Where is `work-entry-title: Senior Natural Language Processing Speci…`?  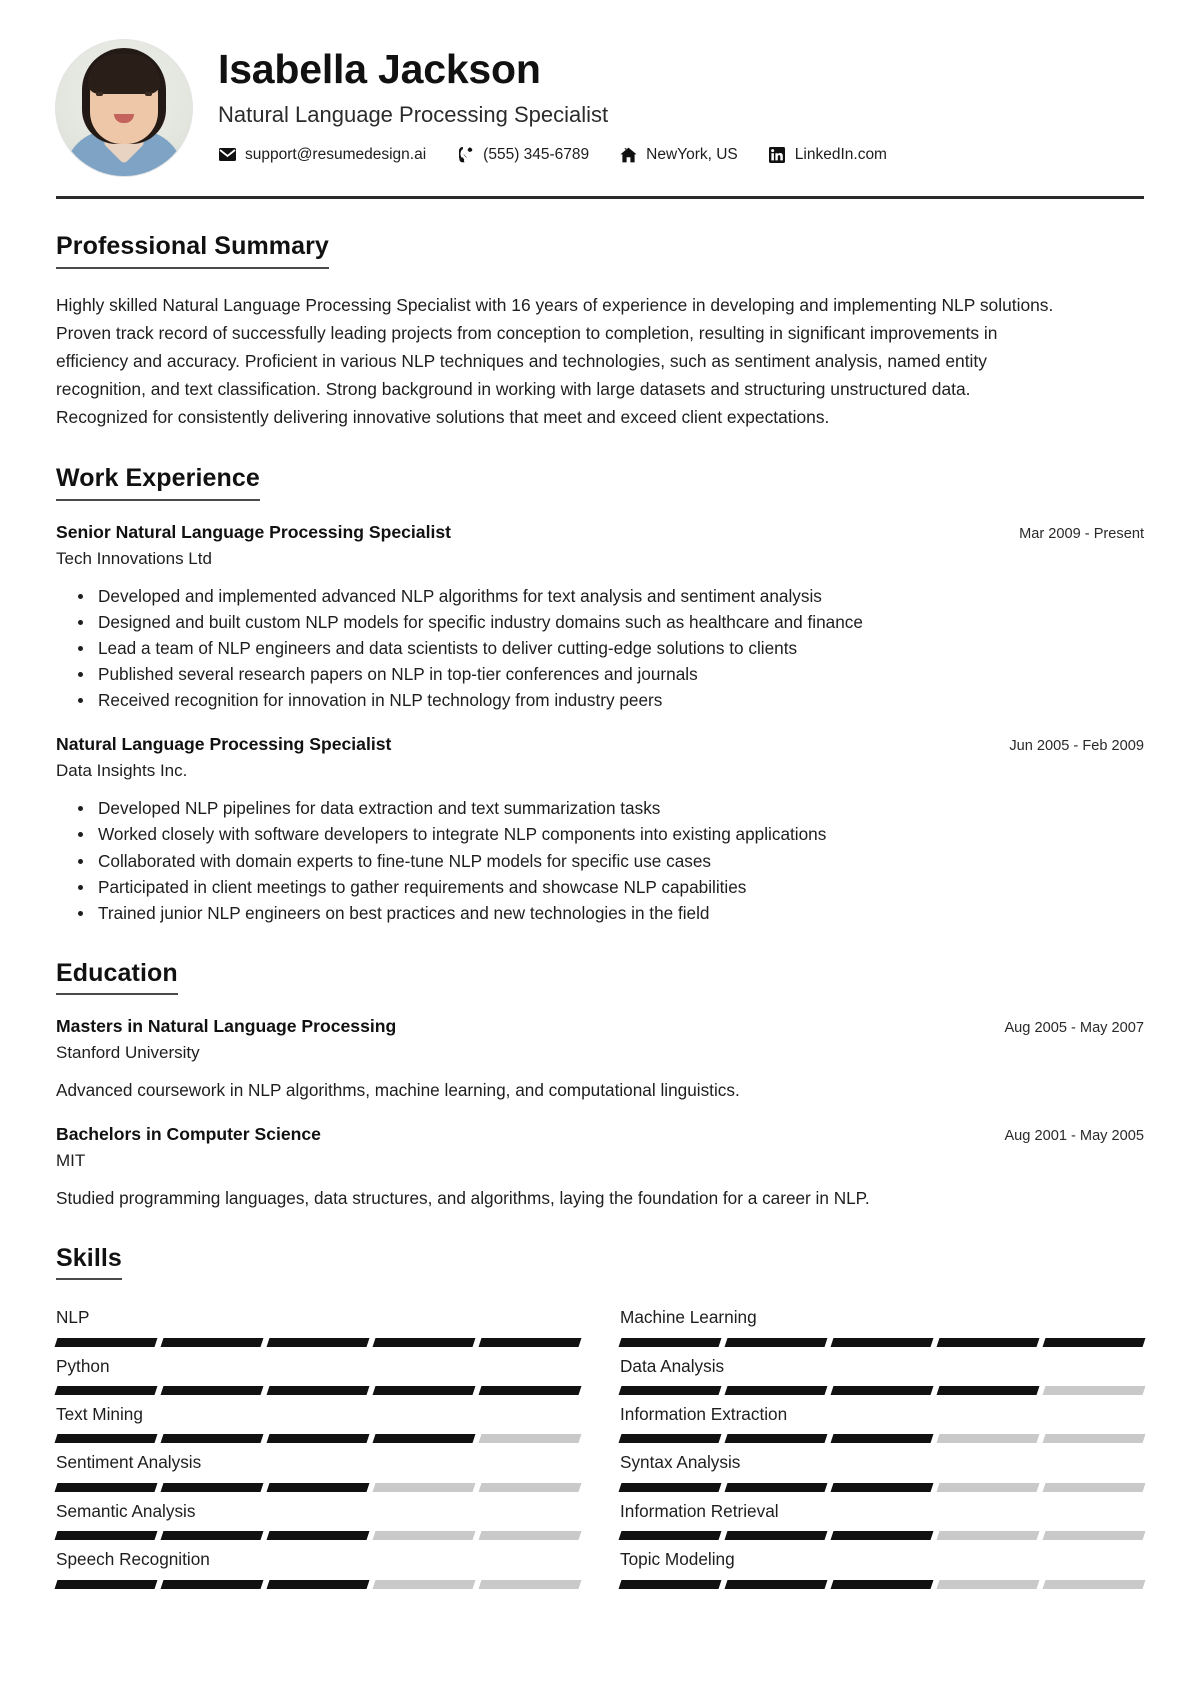 work-entry-title: Senior Natural Language Processing Speci… is located at coordinates (254, 531).